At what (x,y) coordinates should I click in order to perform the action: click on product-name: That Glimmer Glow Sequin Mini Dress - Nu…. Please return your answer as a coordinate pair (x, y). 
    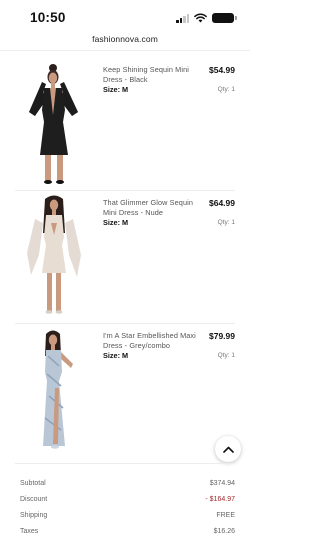
    Looking at the image, I should click on (153, 208).